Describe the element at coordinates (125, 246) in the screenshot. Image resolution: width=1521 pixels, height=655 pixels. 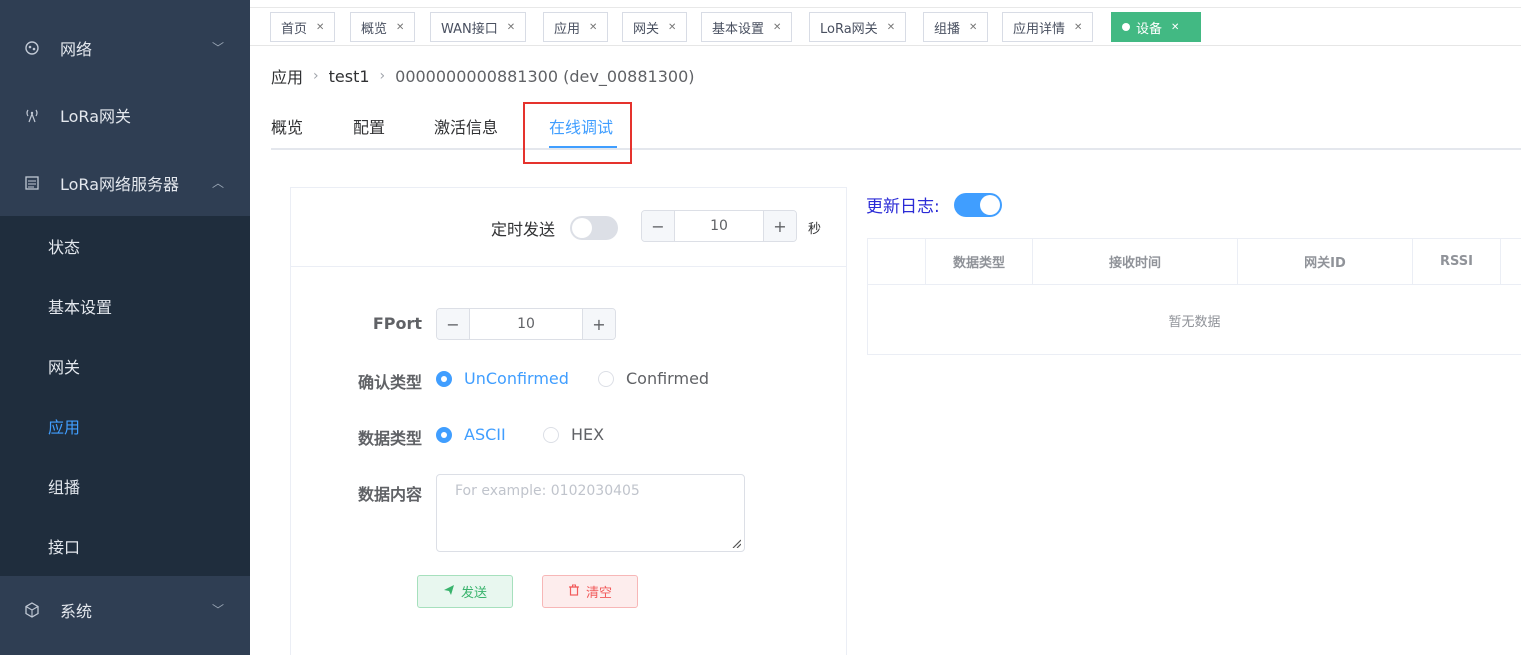
I see `sidebar-item-status: 状态` at that location.